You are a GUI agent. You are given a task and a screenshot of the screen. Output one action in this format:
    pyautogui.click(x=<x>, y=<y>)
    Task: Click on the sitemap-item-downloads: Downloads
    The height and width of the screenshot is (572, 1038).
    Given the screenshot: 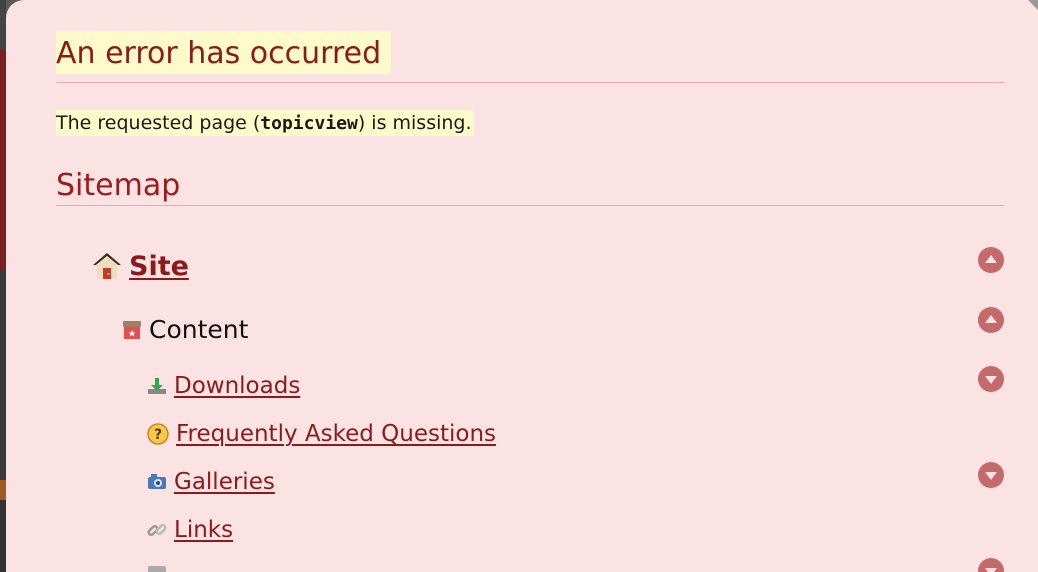 What is the action you would take?
    pyautogui.click(x=223, y=386)
    